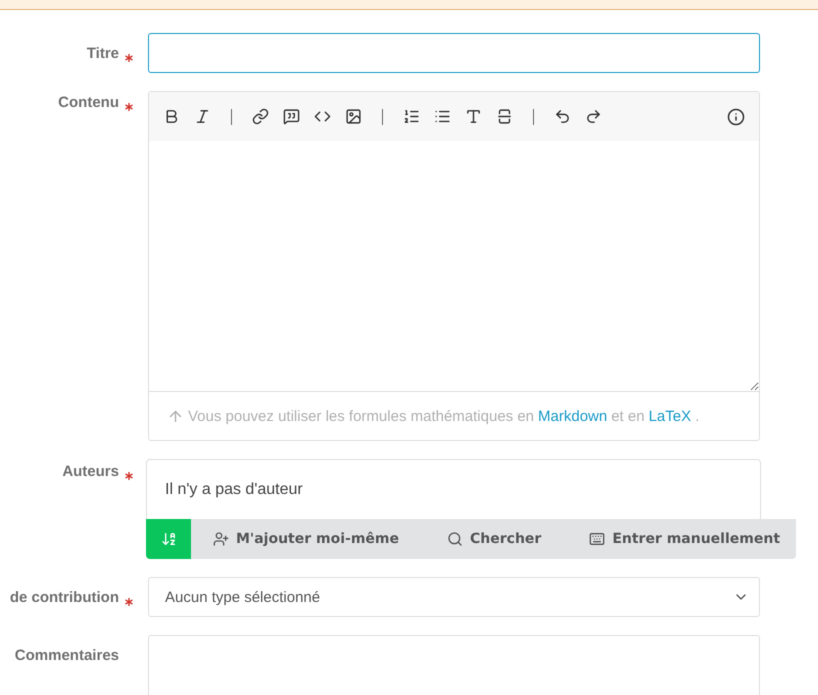 This screenshot has height=695, width=818. Describe the element at coordinates (64, 597) in the screenshot. I see `field-label: de contribution` at that location.